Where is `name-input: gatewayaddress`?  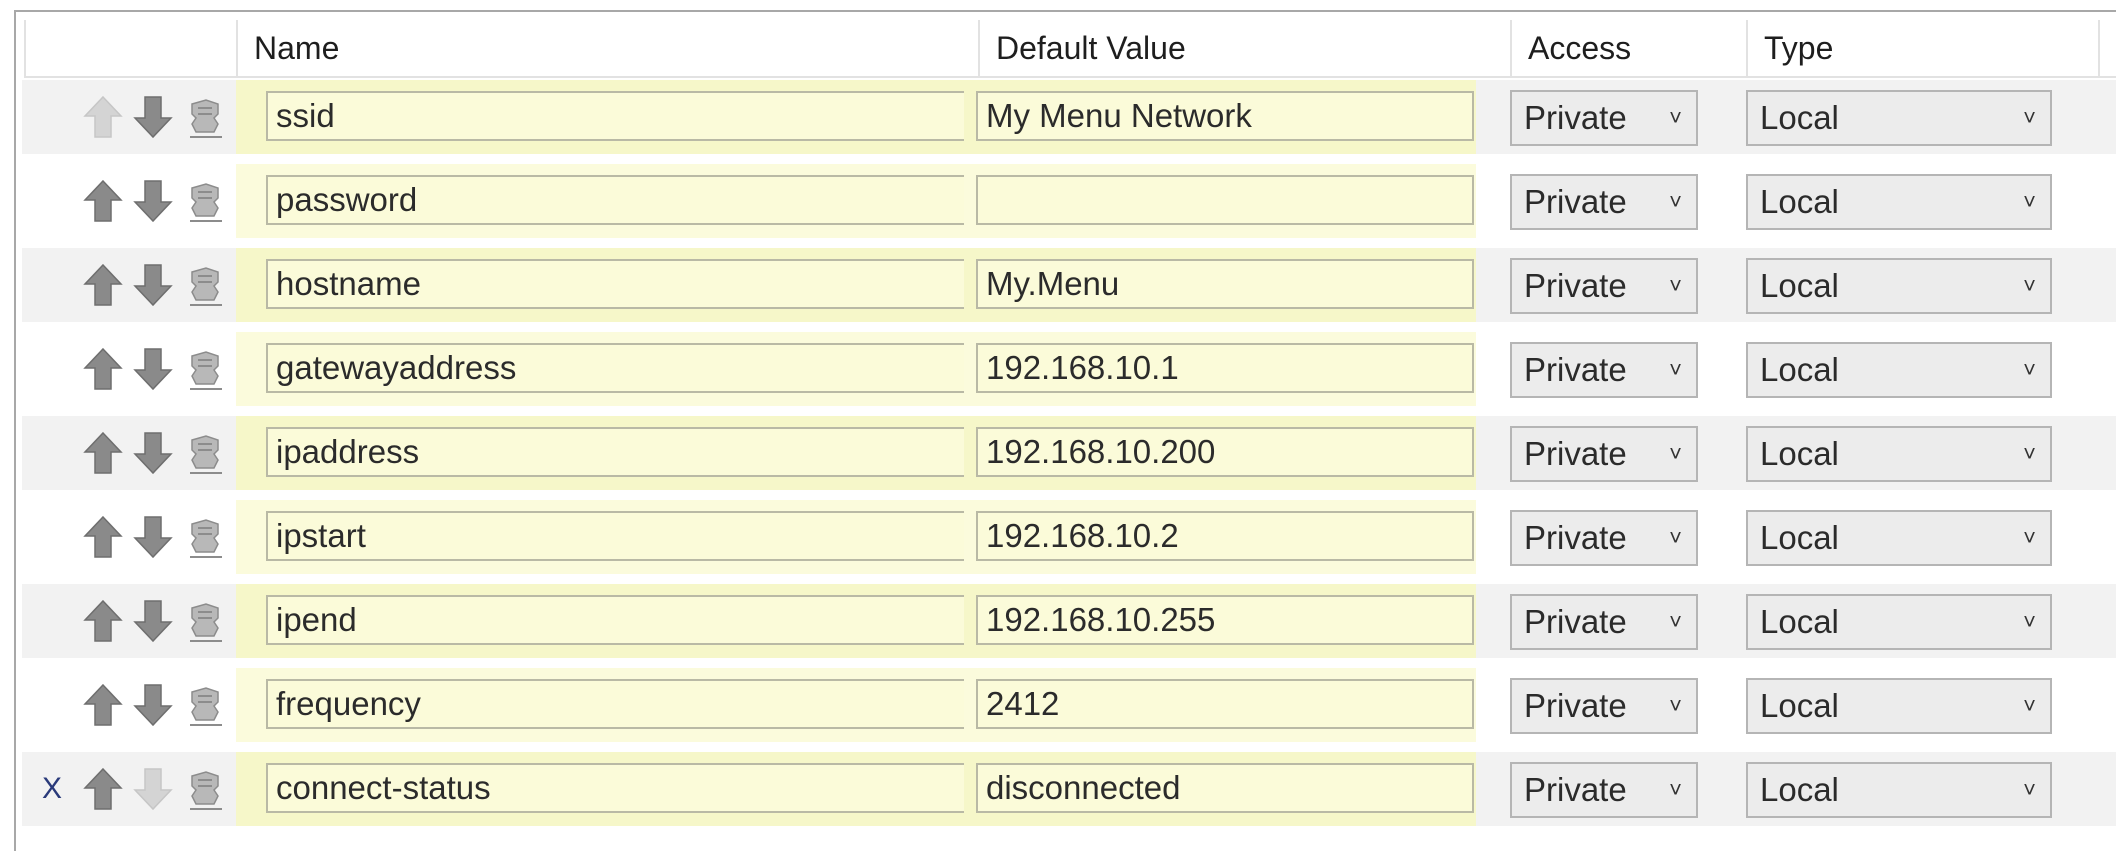 name-input: gatewayaddress is located at coordinates (615, 368).